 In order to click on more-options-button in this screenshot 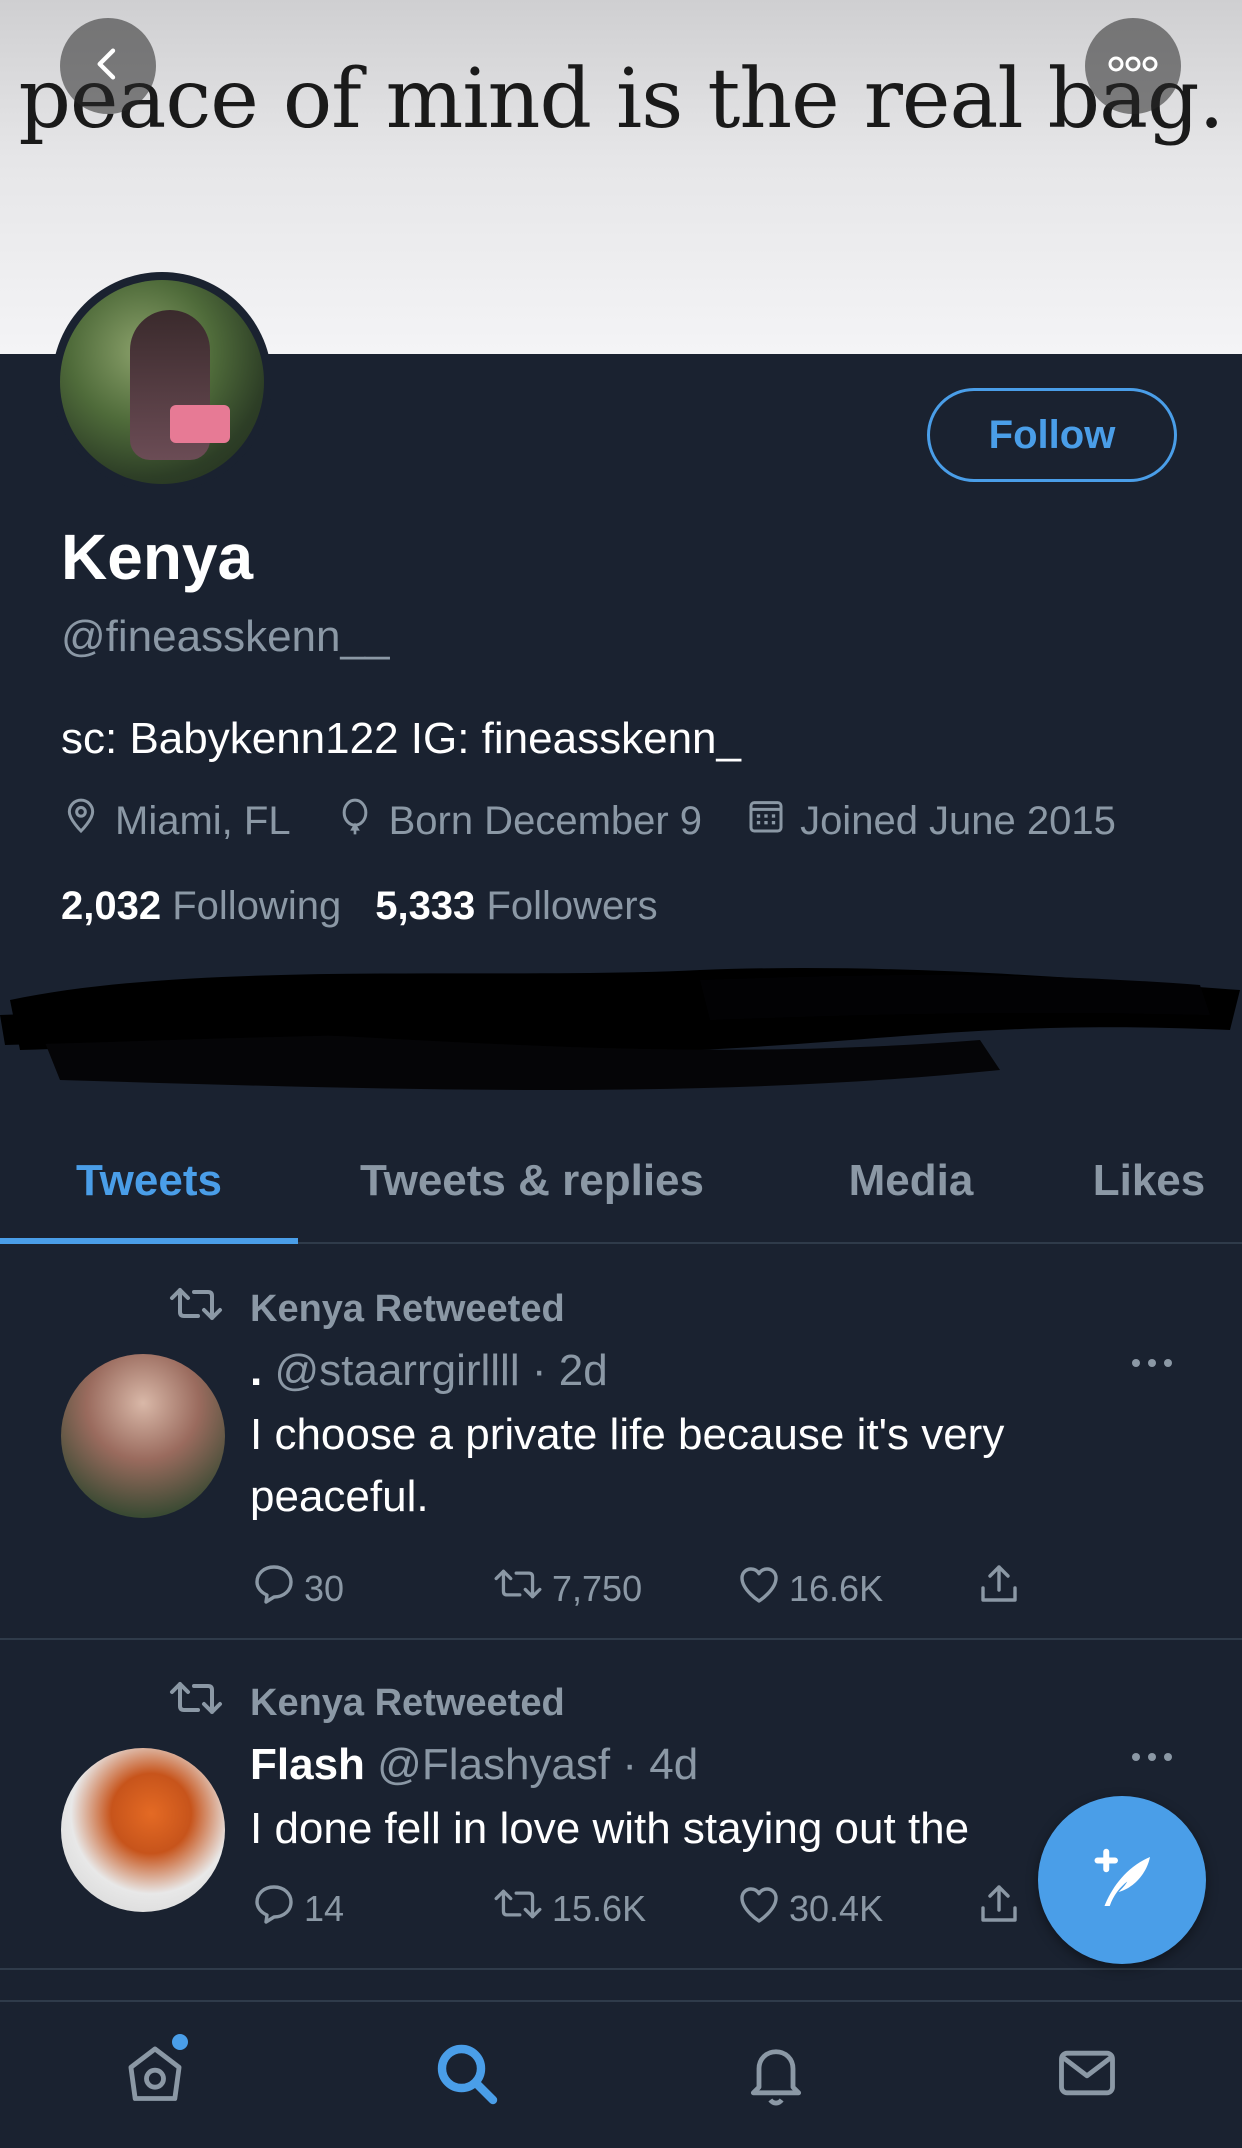, I will do `click(1133, 66)`.